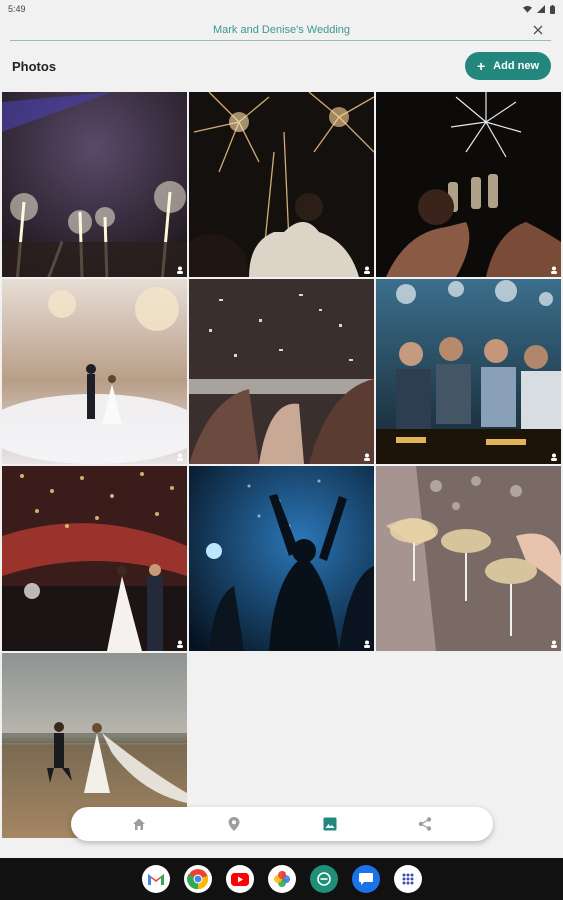 The image size is (563, 900). I want to click on photo-confetti-couple, so click(94, 558).